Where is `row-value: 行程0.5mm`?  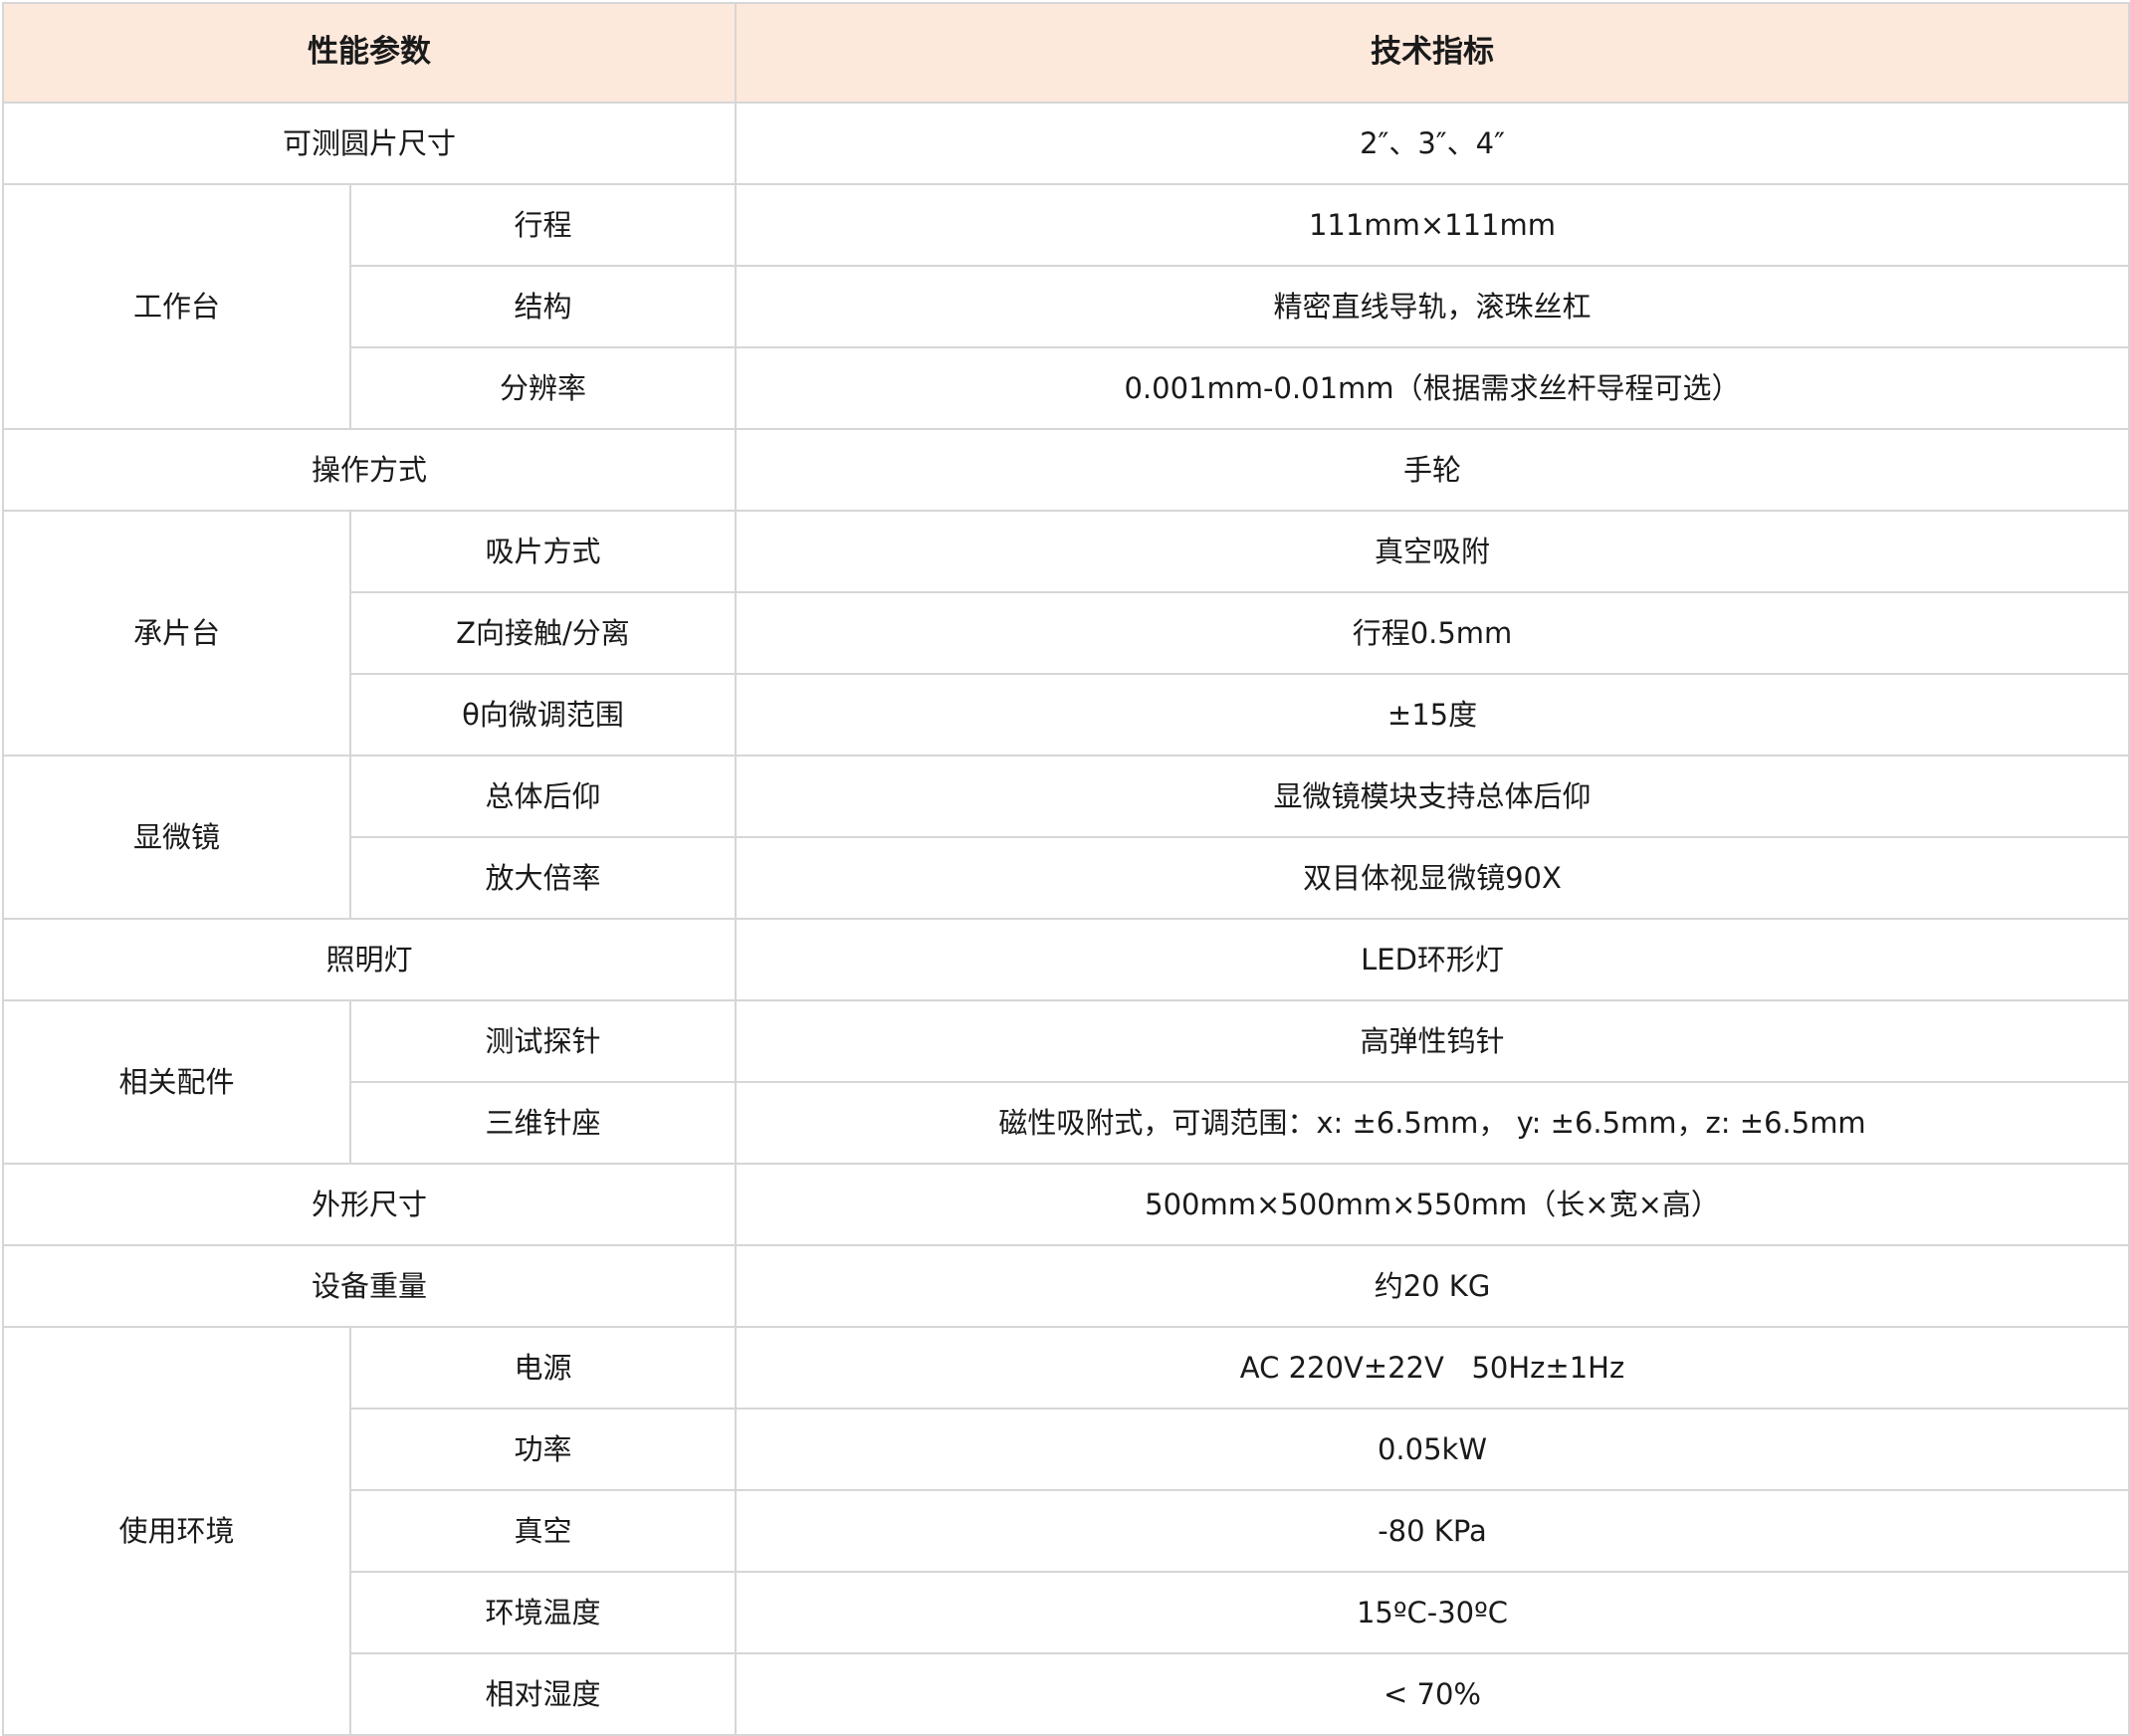 row-value: 行程0.5mm is located at coordinates (1433, 633).